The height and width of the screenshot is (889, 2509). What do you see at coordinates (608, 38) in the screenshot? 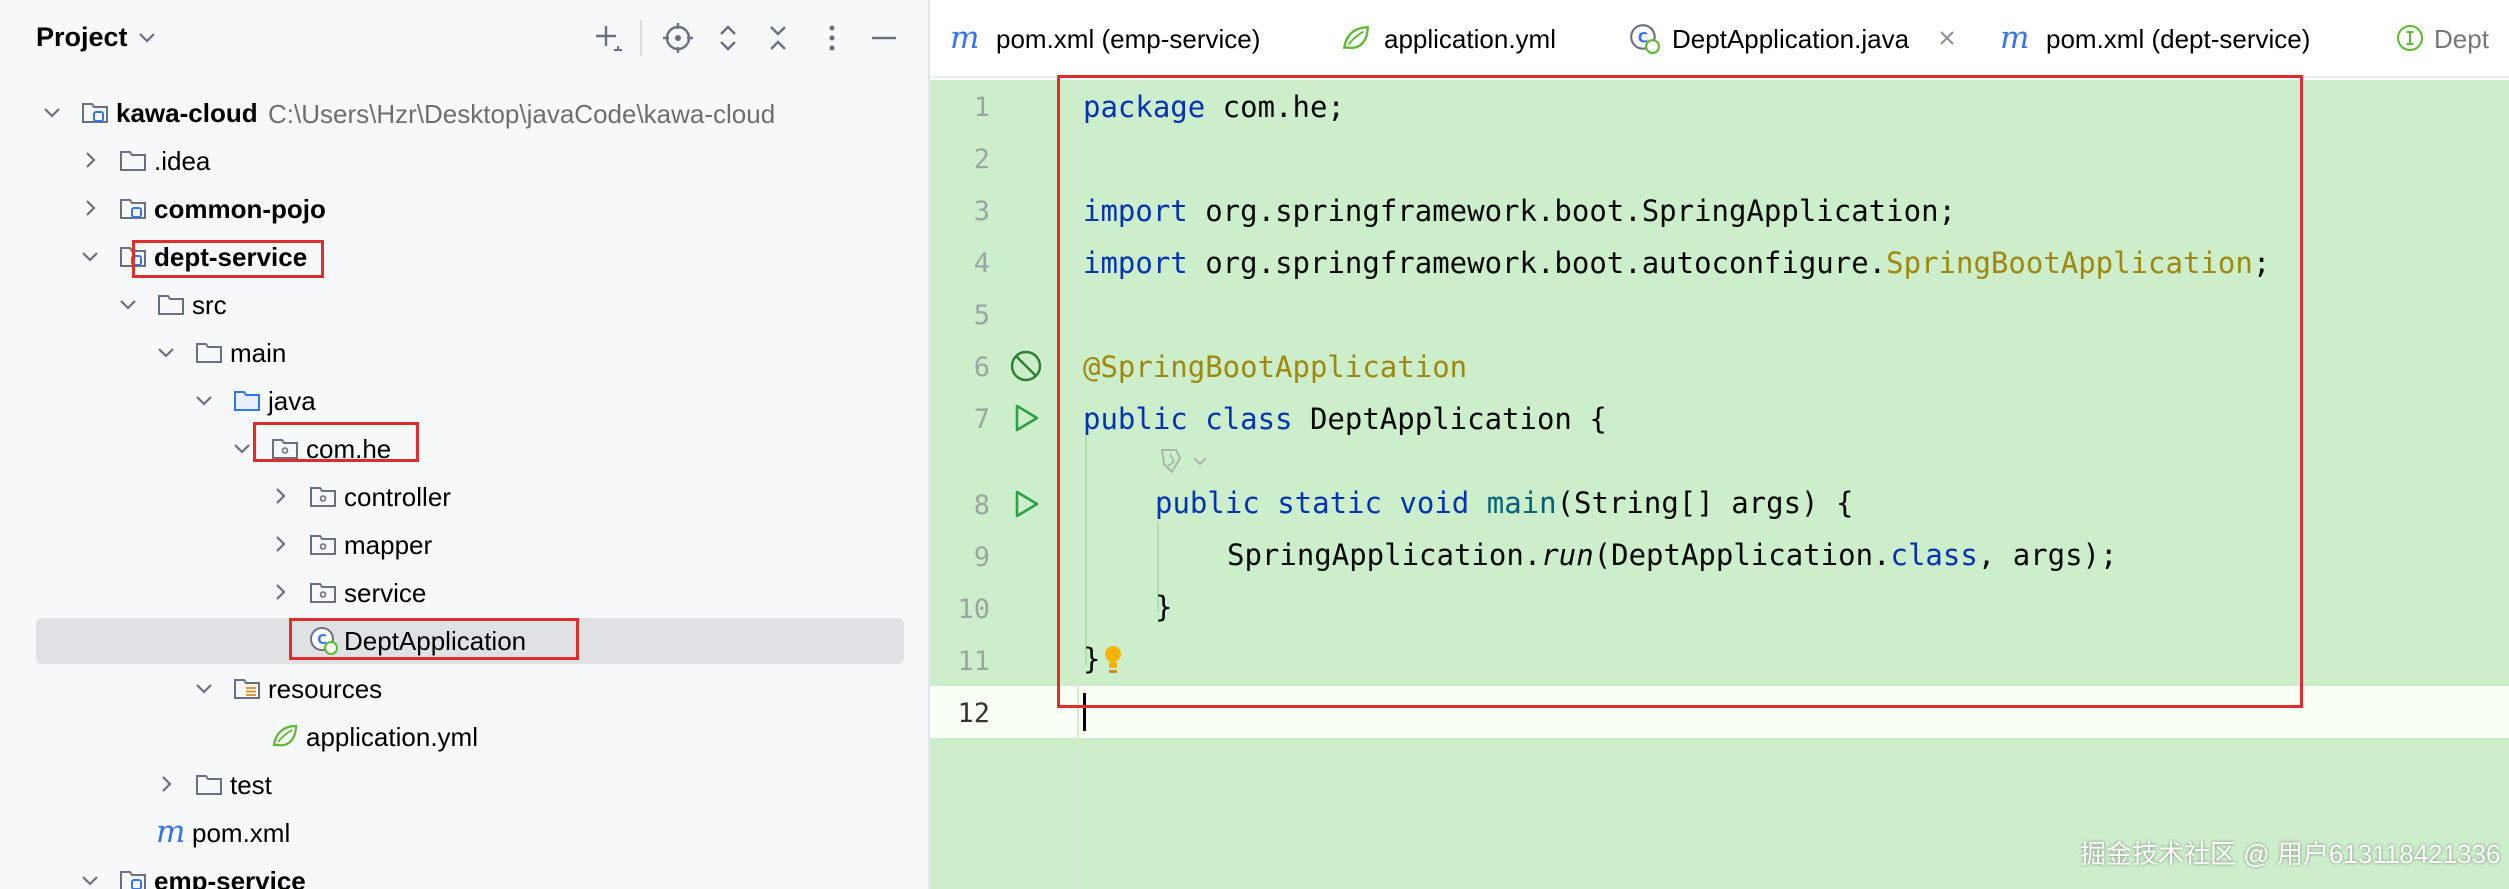
I see `add-icon` at bounding box center [608, 38].